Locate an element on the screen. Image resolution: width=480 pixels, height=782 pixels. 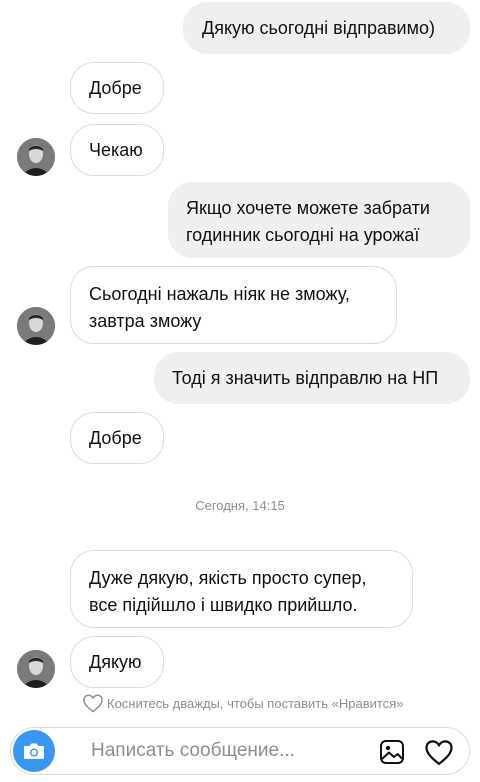
heart-icon is located at coordinates (439, 753).